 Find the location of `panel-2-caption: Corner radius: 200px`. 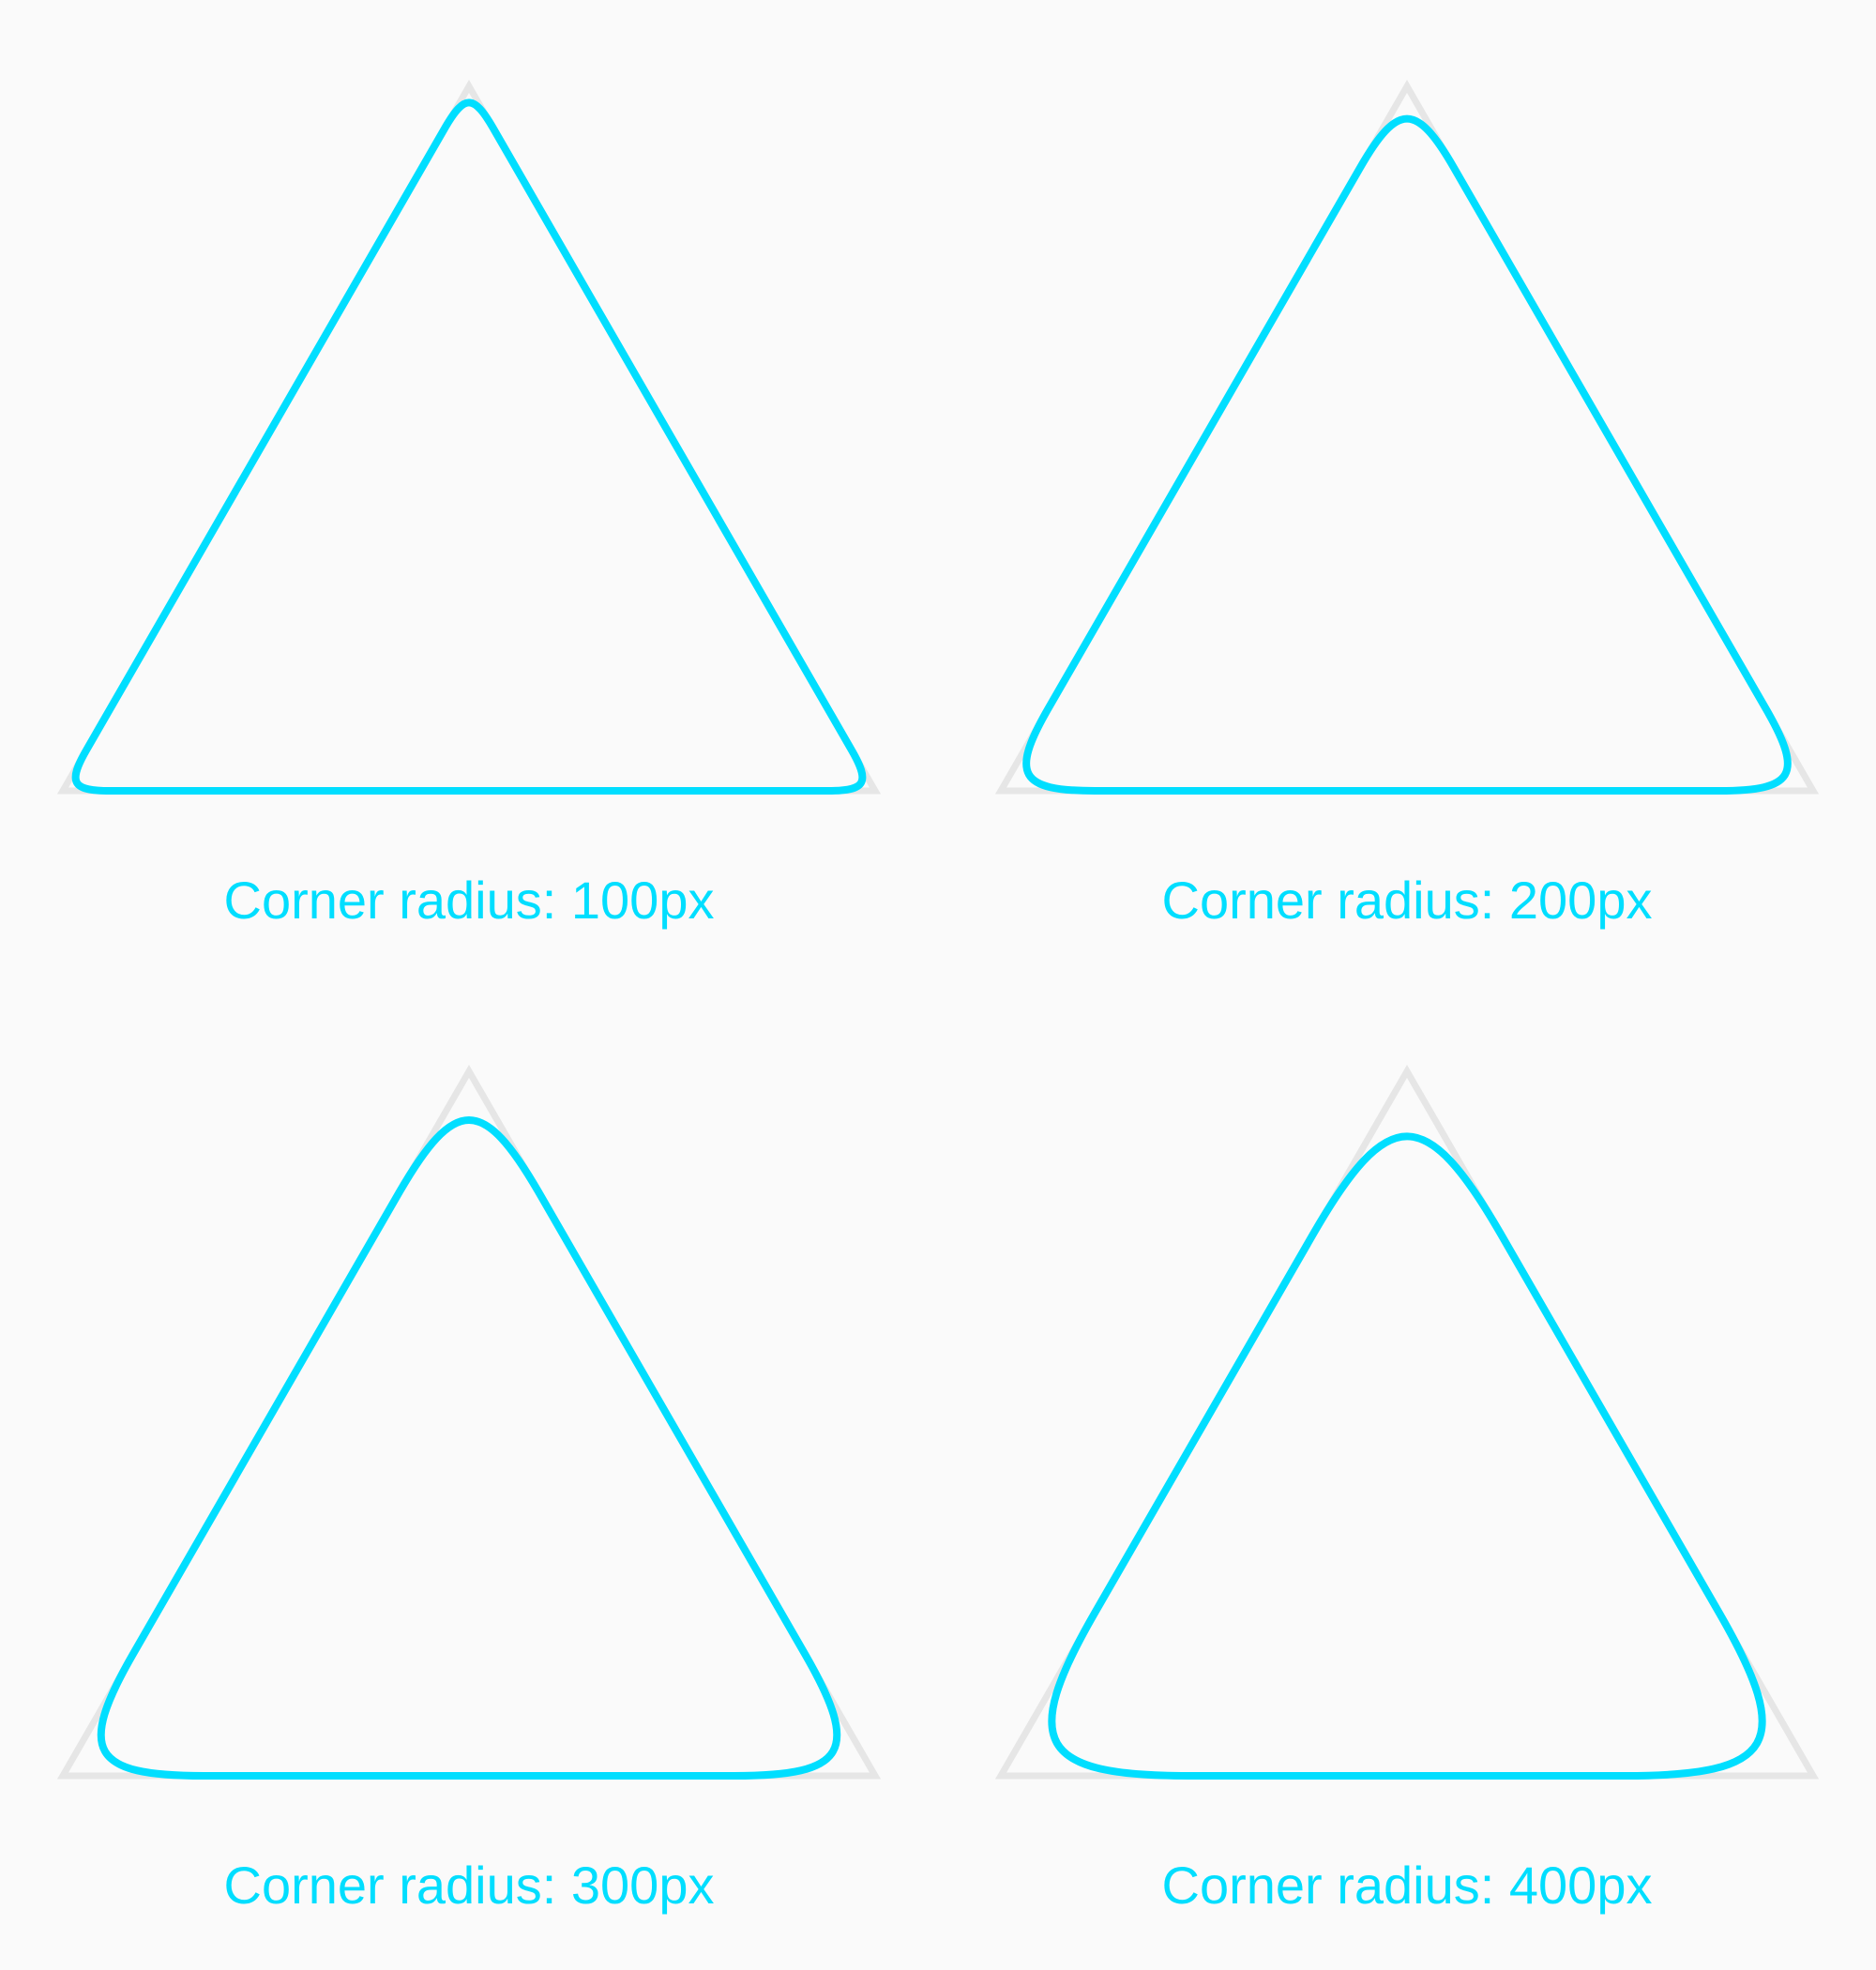

panel-2-caption: Corner radius: 200px is located at coordinates (1407, 901).